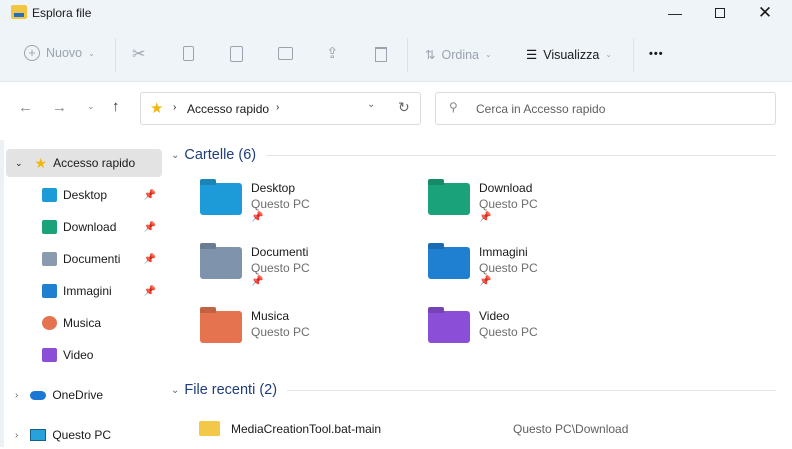 The height and width of the screenshot is (449, 792). Describe the element at coordinates (371, 104) in the screenshot. I see `address-history-chevron: ⌄` at that location.